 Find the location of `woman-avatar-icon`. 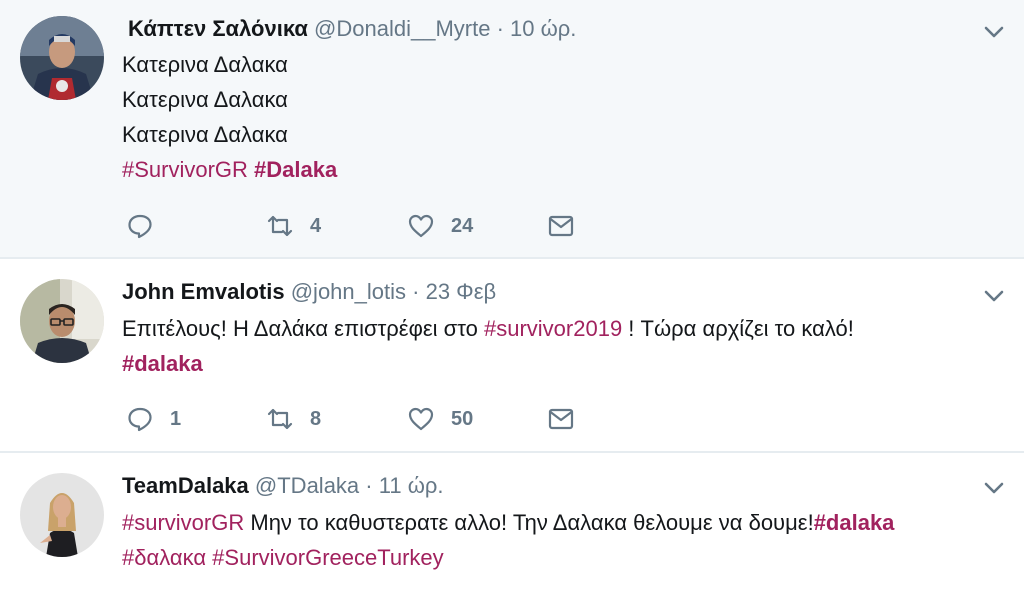

woman-avatar-icon is located at coordinates (62, 515).